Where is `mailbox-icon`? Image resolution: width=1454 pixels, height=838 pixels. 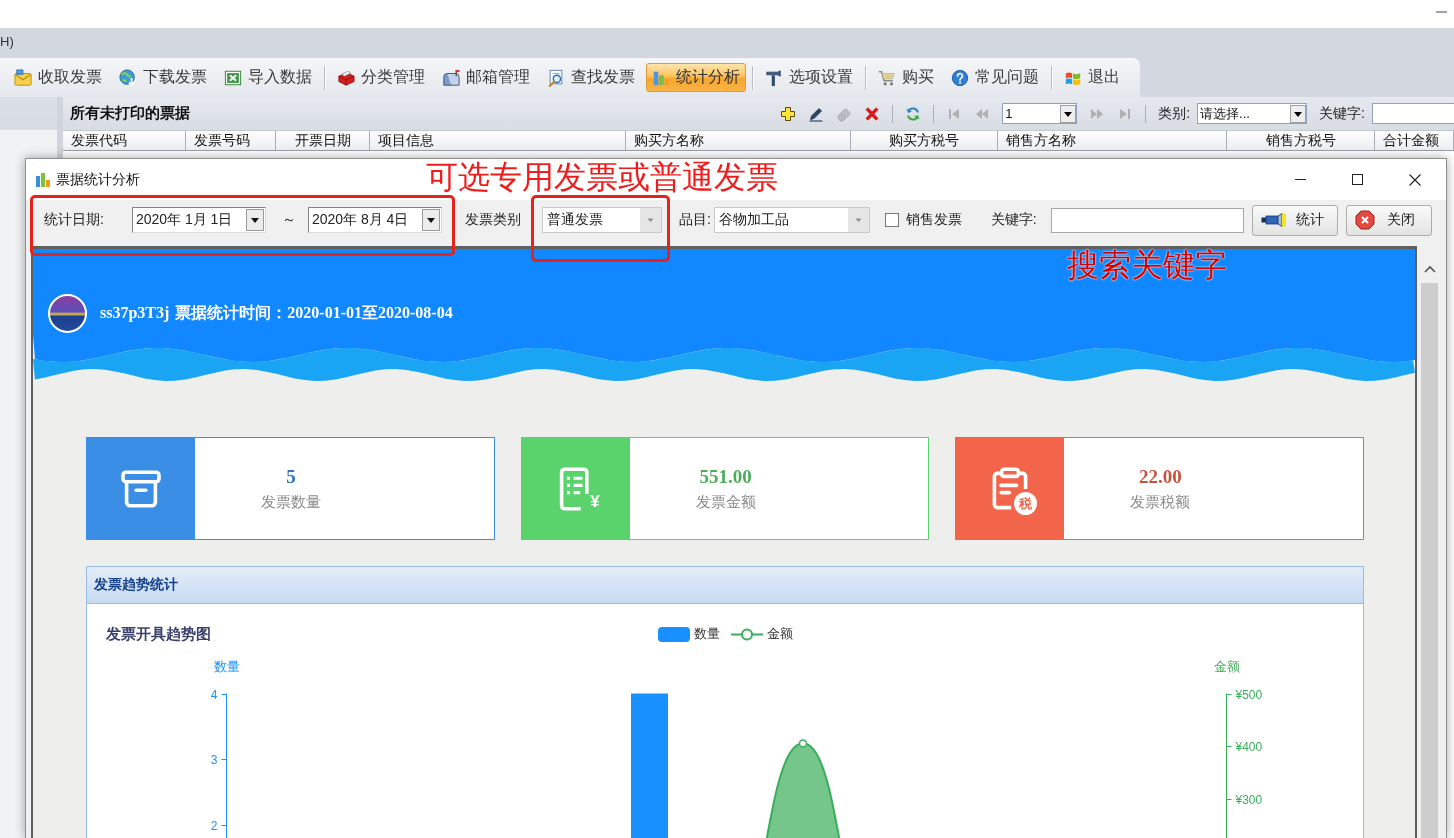 mailbox-icon is located at coordinates (451, 77).